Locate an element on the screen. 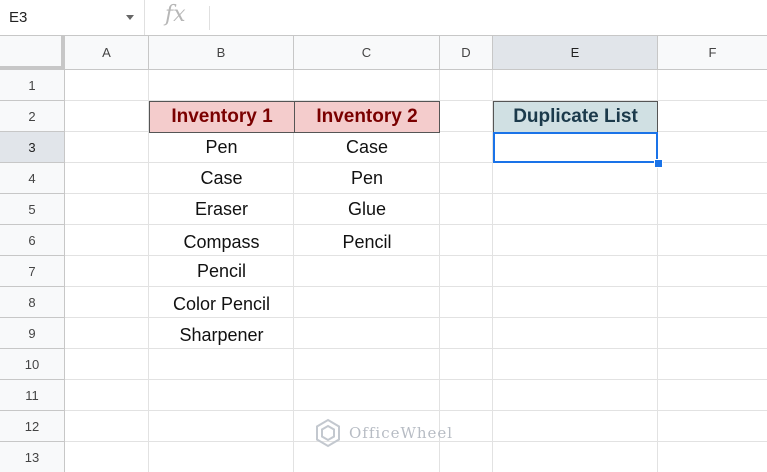 This screenshot has height=472, width=767. cell-b6: Compass is located at coordinates (221, 242).